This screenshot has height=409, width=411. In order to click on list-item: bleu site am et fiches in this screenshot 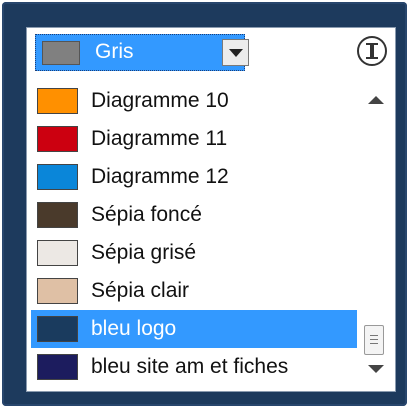, I will do `click(194, 367)`.